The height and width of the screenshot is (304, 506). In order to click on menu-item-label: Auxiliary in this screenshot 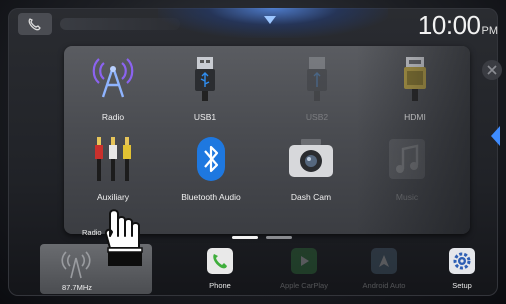, I will do `click(113, 197)`.